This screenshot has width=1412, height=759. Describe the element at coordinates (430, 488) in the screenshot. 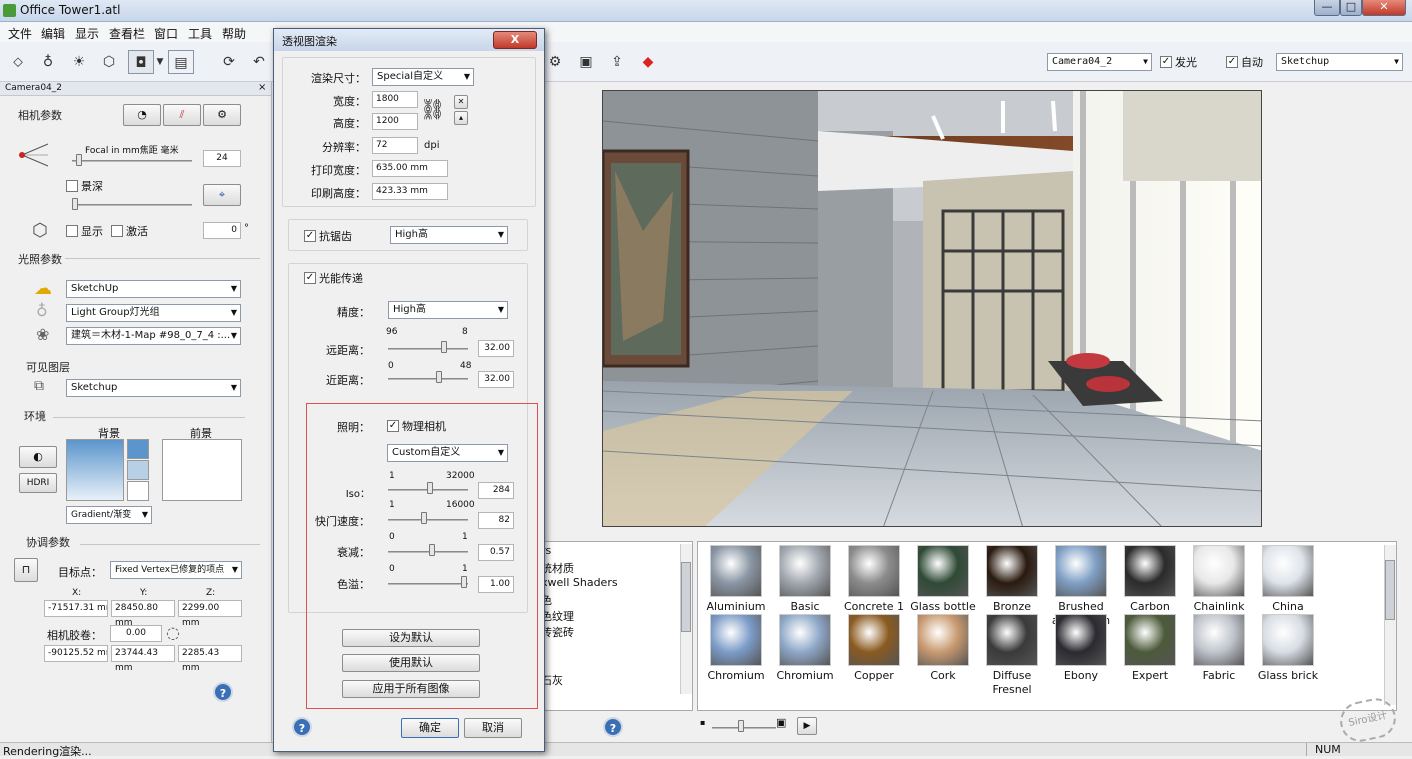

I see `iso-slider-thumb` at that location.